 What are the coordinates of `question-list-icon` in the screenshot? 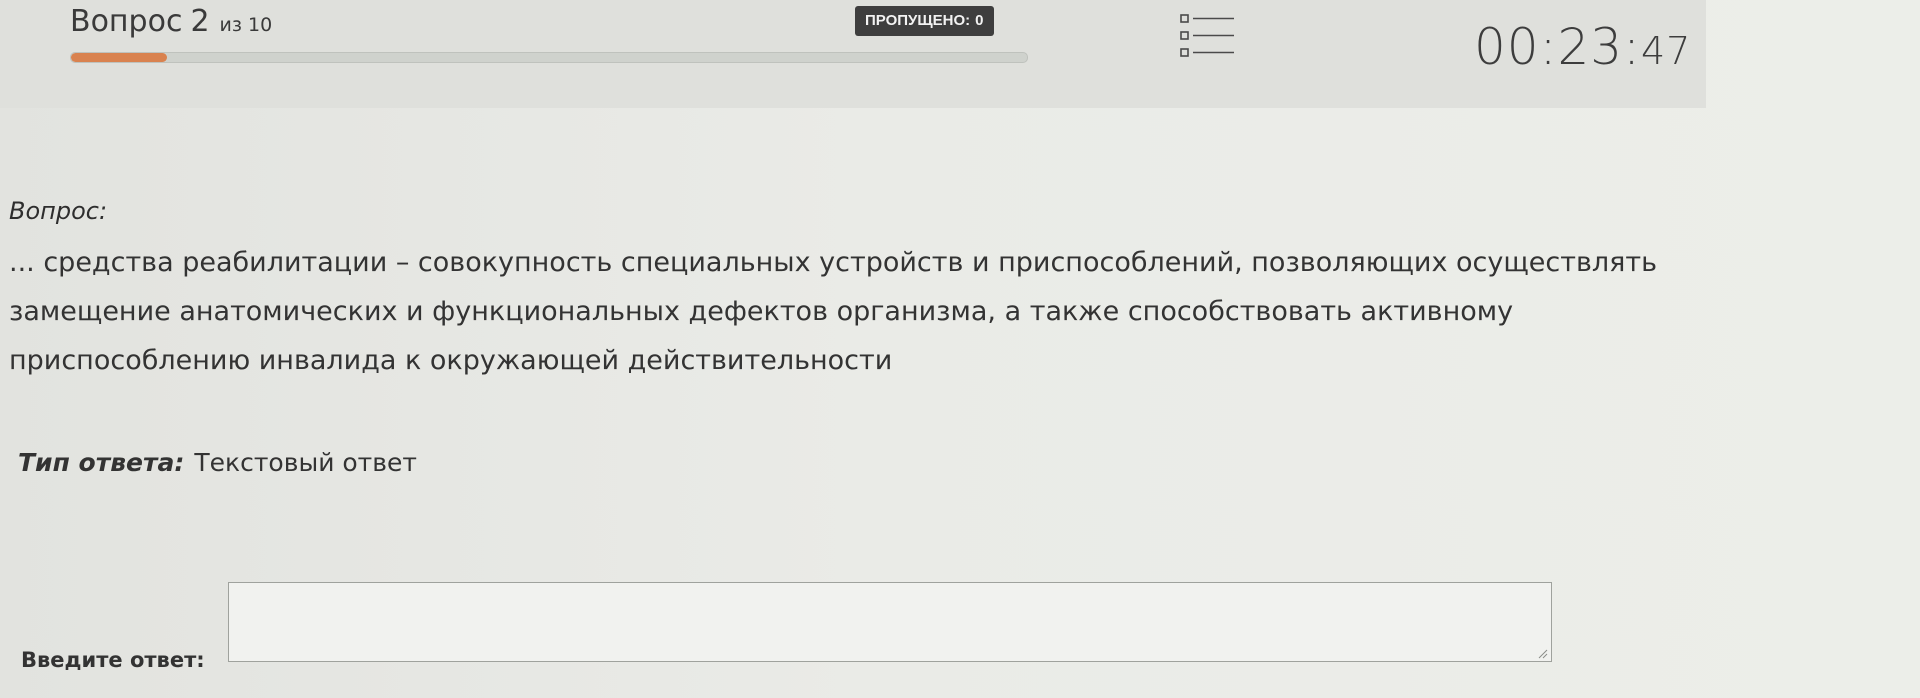 It's located at (1208, 37).